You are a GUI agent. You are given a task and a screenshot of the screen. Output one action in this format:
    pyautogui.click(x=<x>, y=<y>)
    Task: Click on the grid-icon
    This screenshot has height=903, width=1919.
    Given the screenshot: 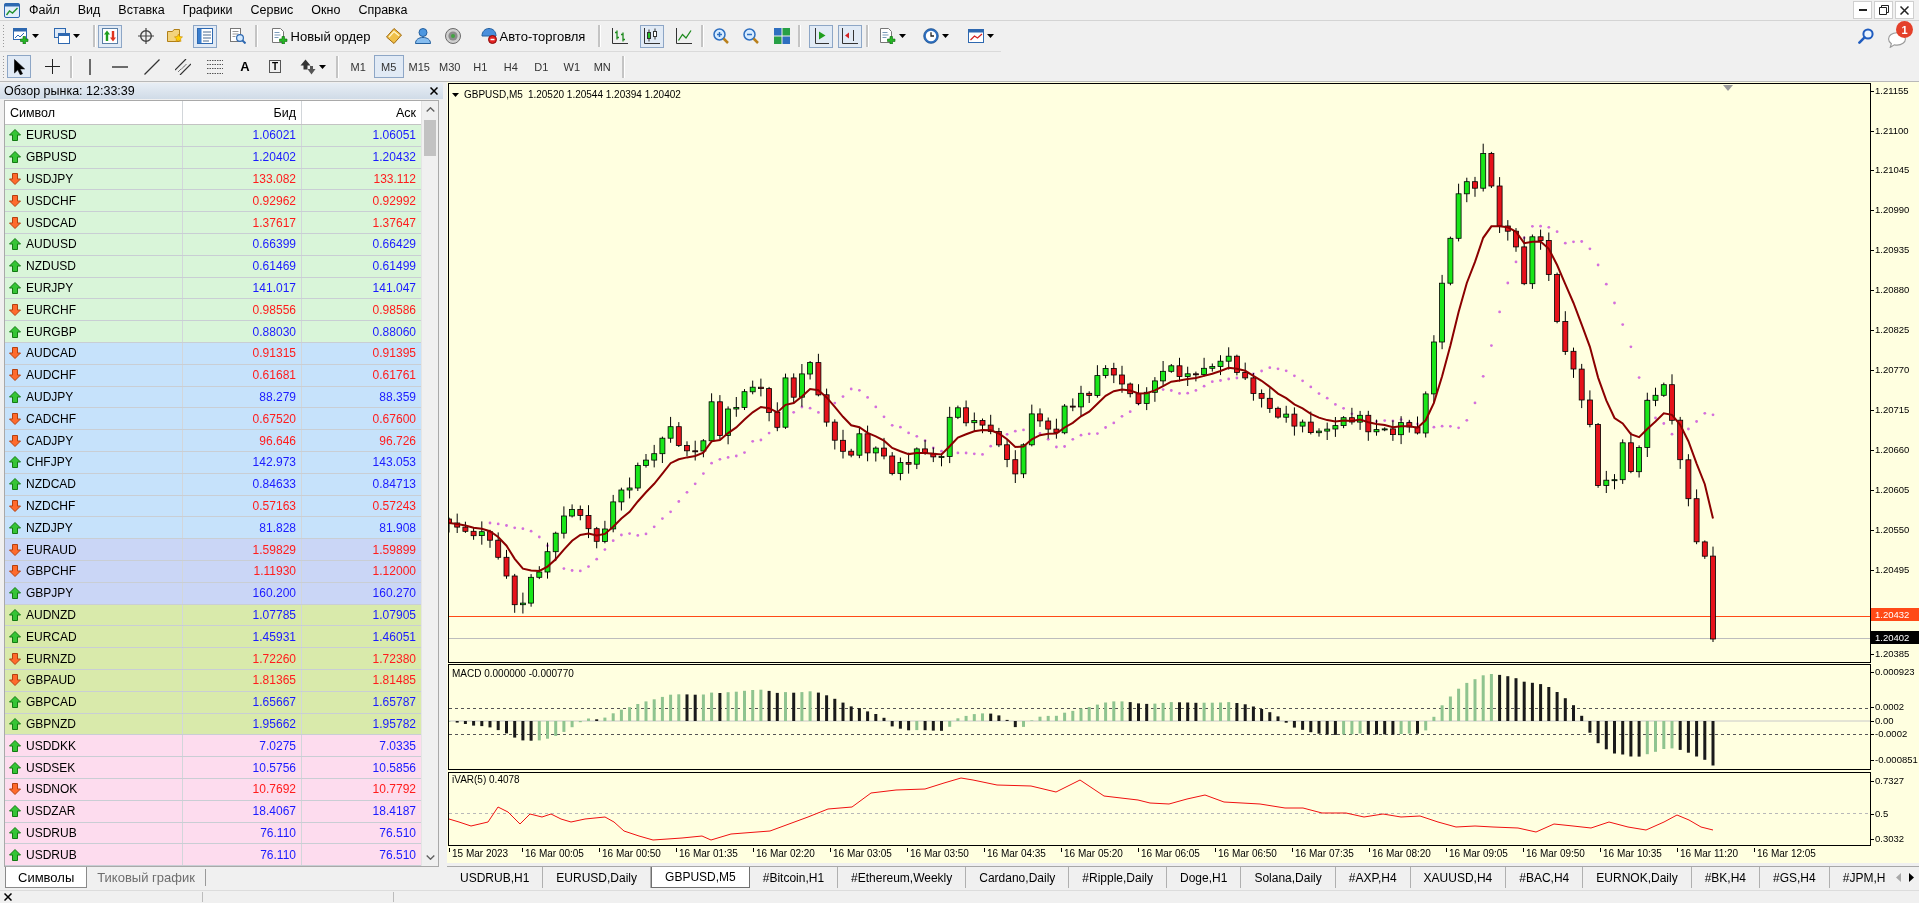 What is the action you would take?
    pyautogui.click(x=782, y=36)
    